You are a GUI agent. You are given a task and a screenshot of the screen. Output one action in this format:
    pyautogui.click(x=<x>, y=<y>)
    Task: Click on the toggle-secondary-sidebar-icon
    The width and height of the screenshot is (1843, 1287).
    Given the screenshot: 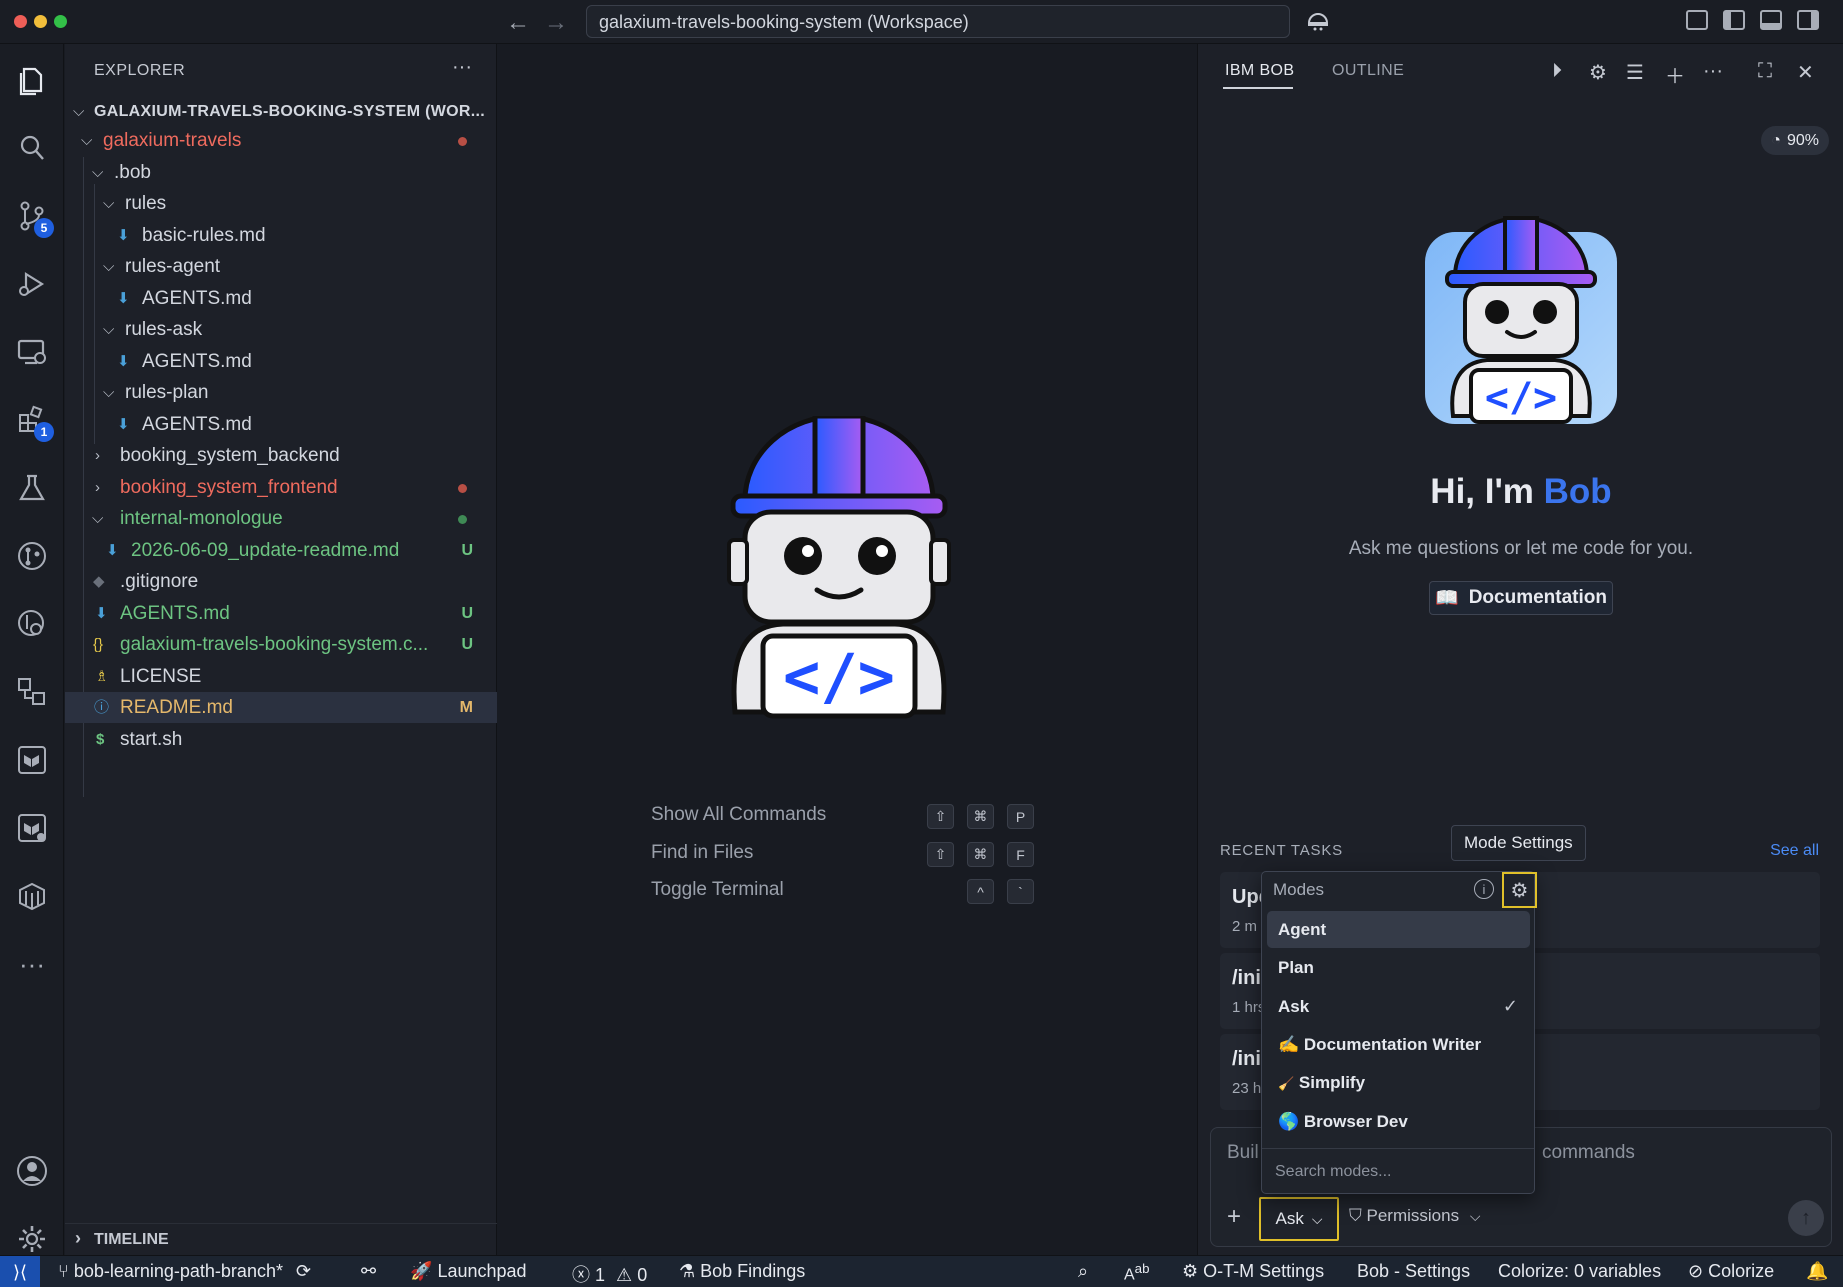 What is the action you would take?
    pyautogui.click(x=1808, y=20)
    